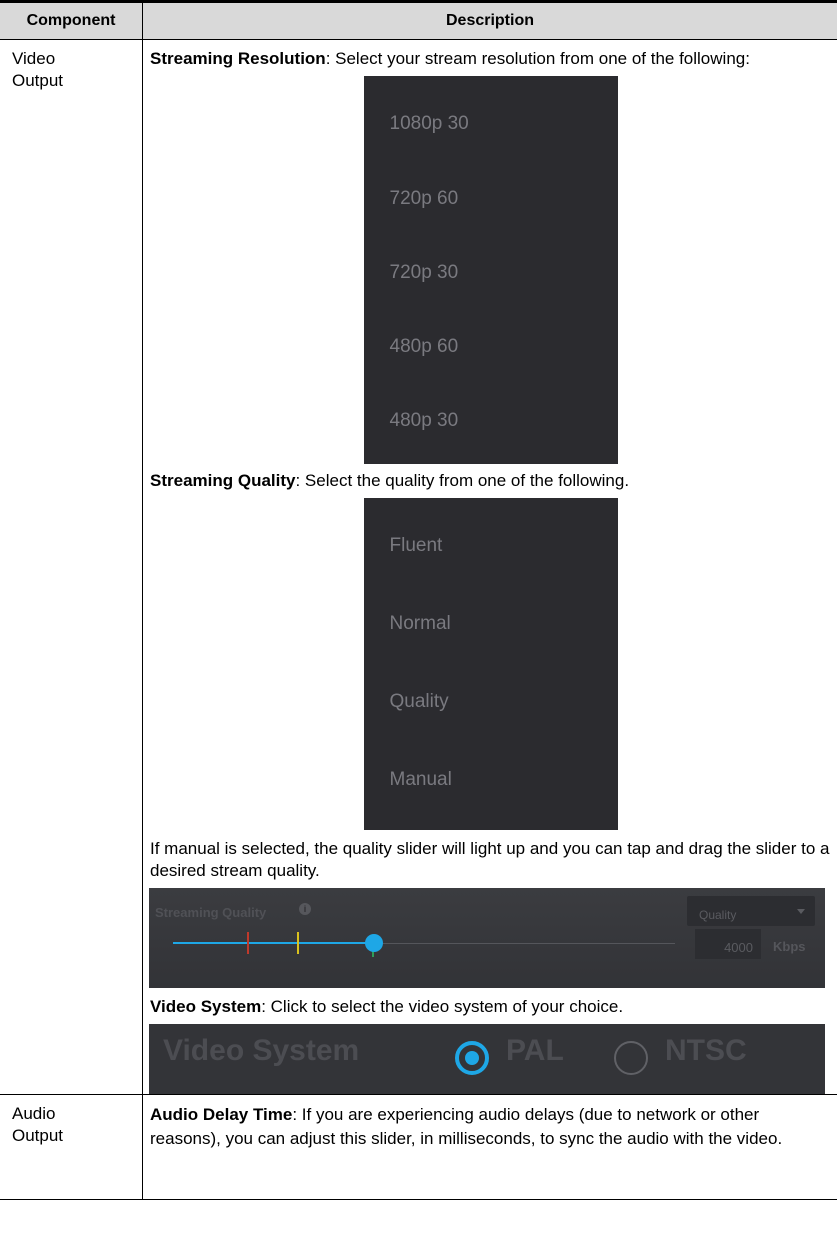 The image size is (837, 1257). What do you see at coordinates (206, 1006) in the screenshot?
I see `video-system-title: Video System` at bounding box center [206, 1006].